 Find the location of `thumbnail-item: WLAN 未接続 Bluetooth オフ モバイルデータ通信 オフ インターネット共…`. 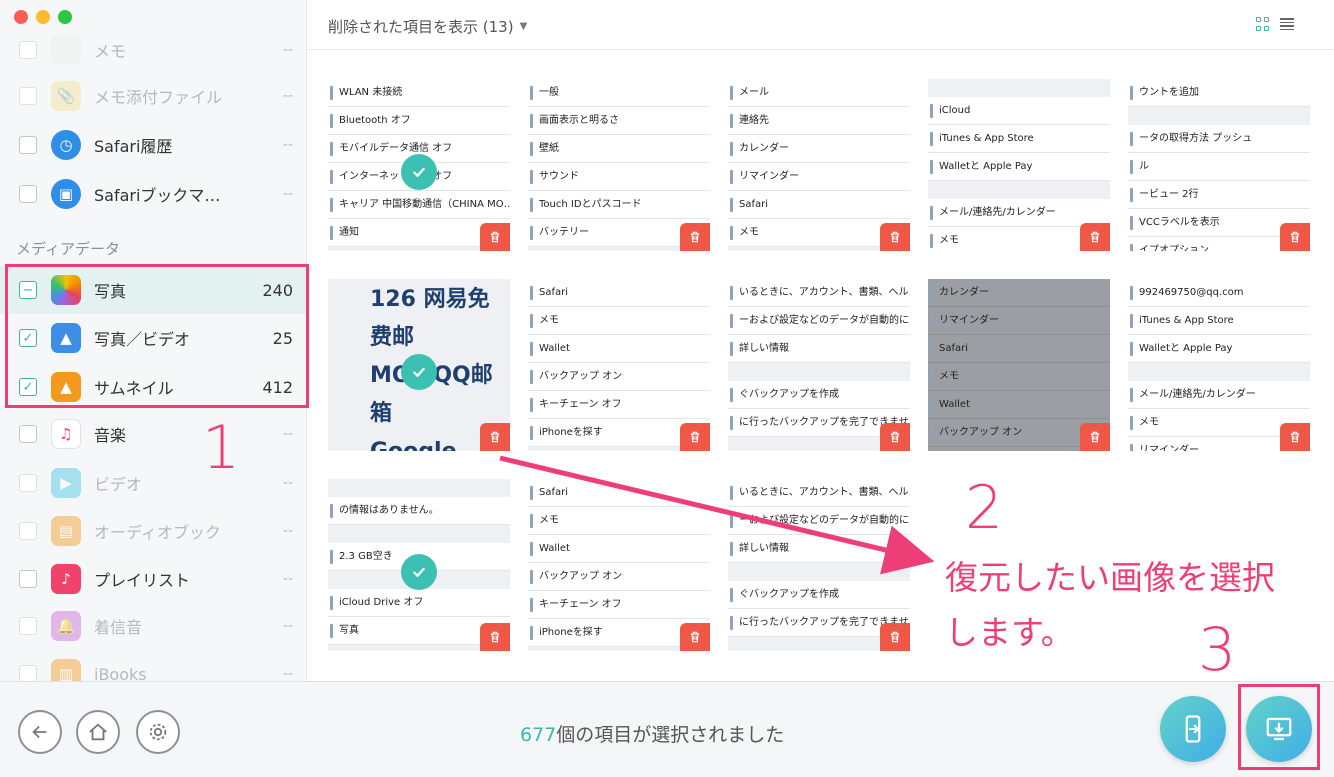

thumbnail-item: WLAN 未接続 Bluetooth オフ モバイルデータ通信 オフ インターネット共… is located at coordinates (419, 165).